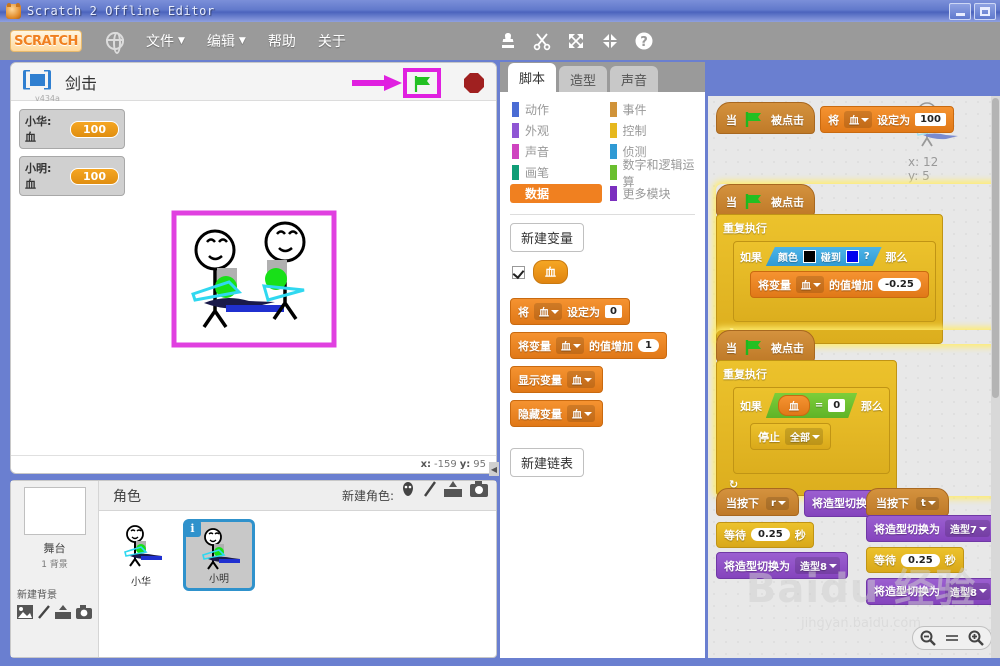 This screenshot has height=666, width=1000. What do you see at coordinates (610, 41) in the screenshot?
I see `shrink-icon` at bounding box center [610, 41].